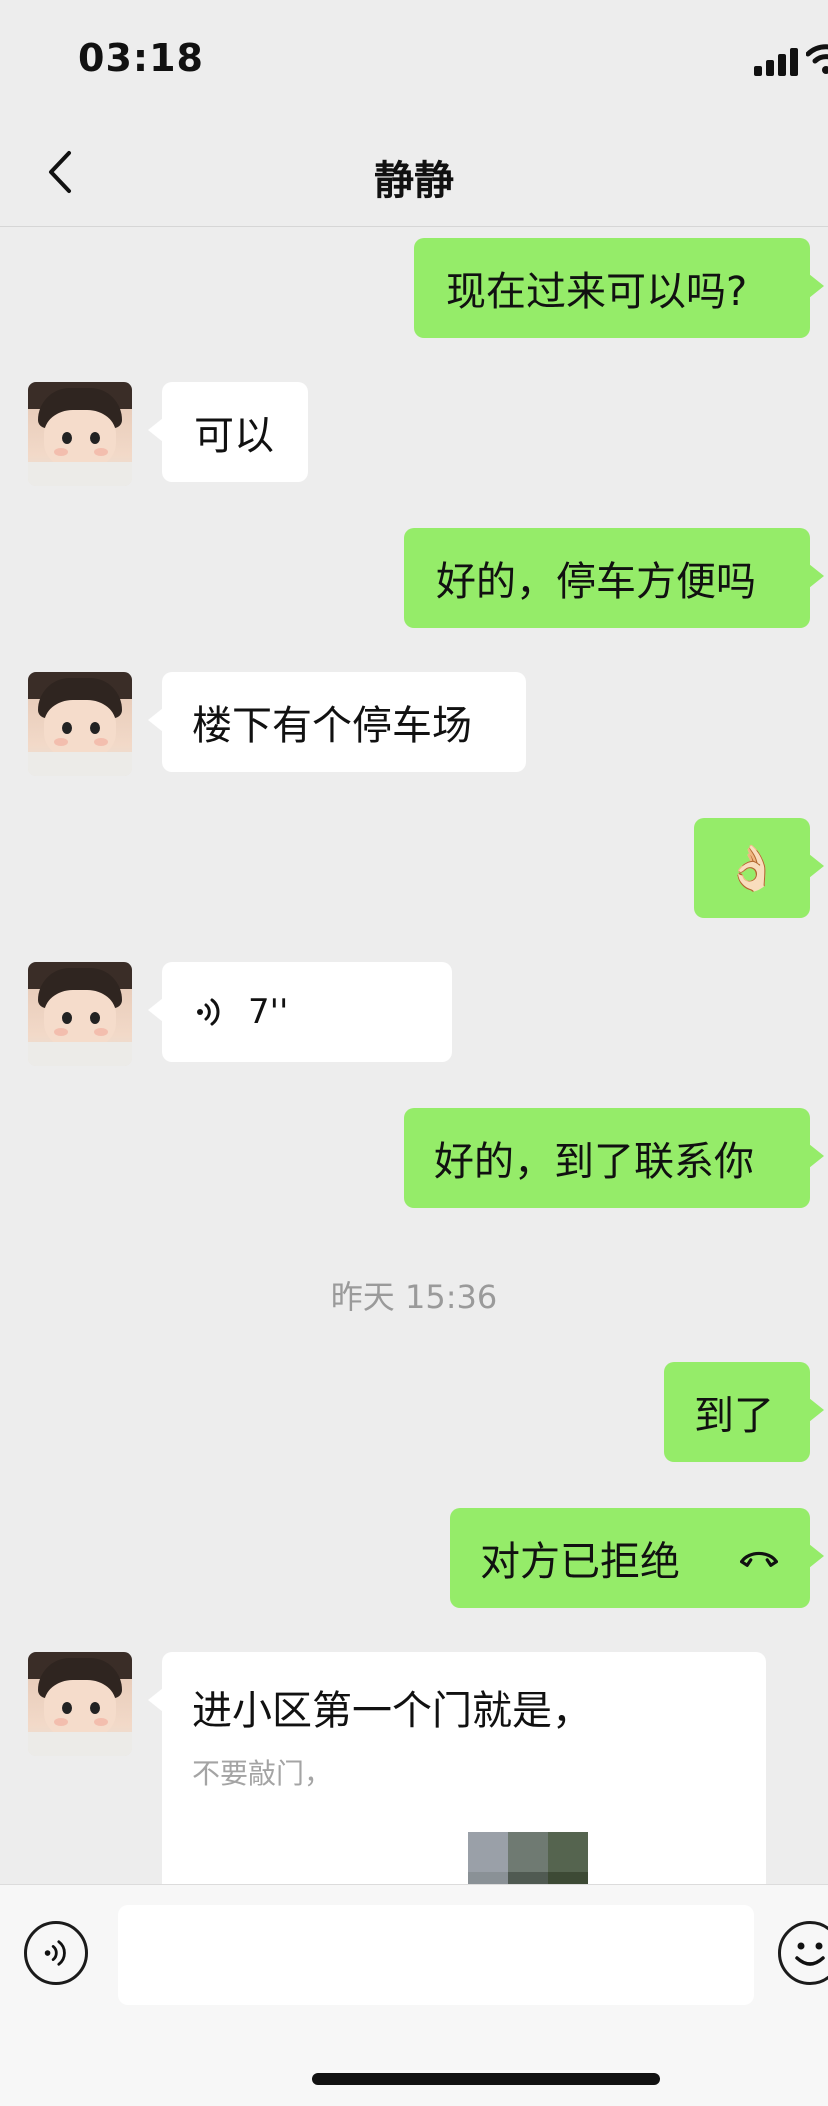 The image size is (828, 2106). I want to click on message-incoming: 楼下有个停车场, so click(337, 722).